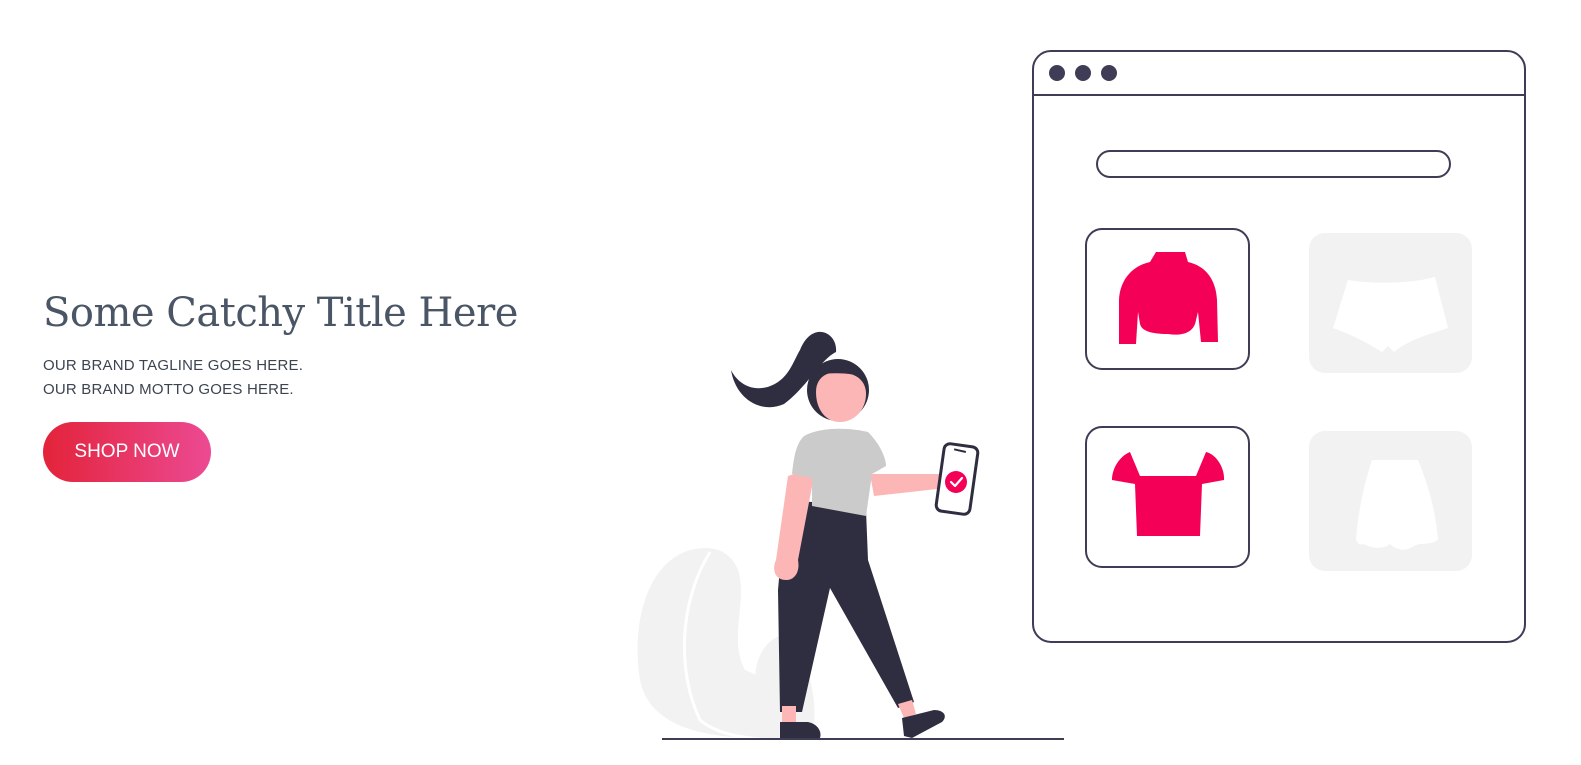 This screenshot has width=1581, height=765. What do you see at coordinates (1273, 164) in the screenshot?
I see `search-bar` at bounding box center [1273, 164].